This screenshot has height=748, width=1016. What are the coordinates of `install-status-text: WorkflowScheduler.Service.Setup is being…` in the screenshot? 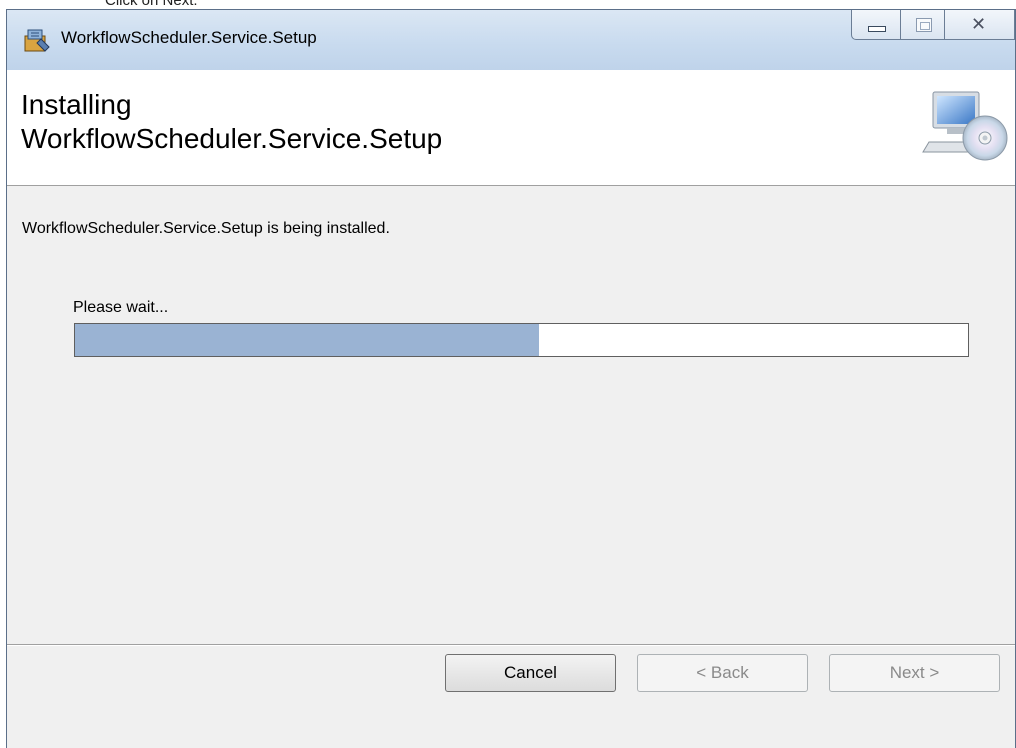 It's located at (206, 228).